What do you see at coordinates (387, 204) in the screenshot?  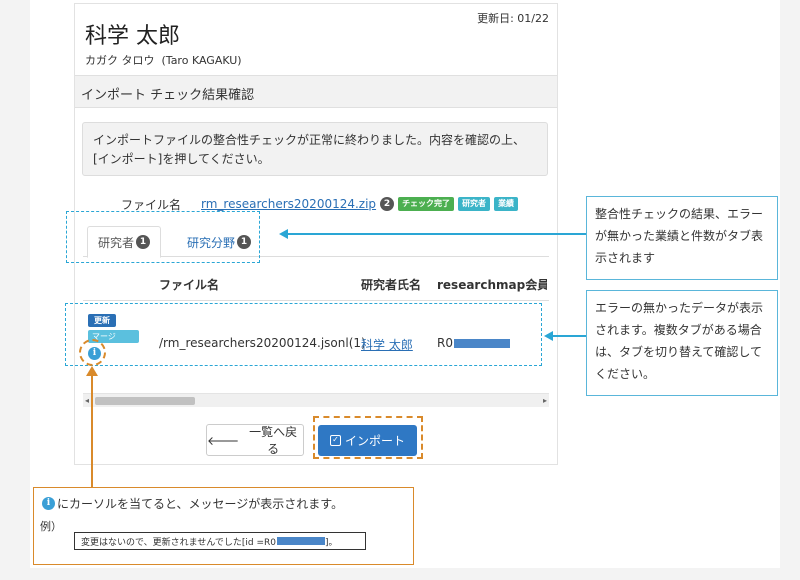 I see `file-count-badge: 2` at bounding box center [387, 204].